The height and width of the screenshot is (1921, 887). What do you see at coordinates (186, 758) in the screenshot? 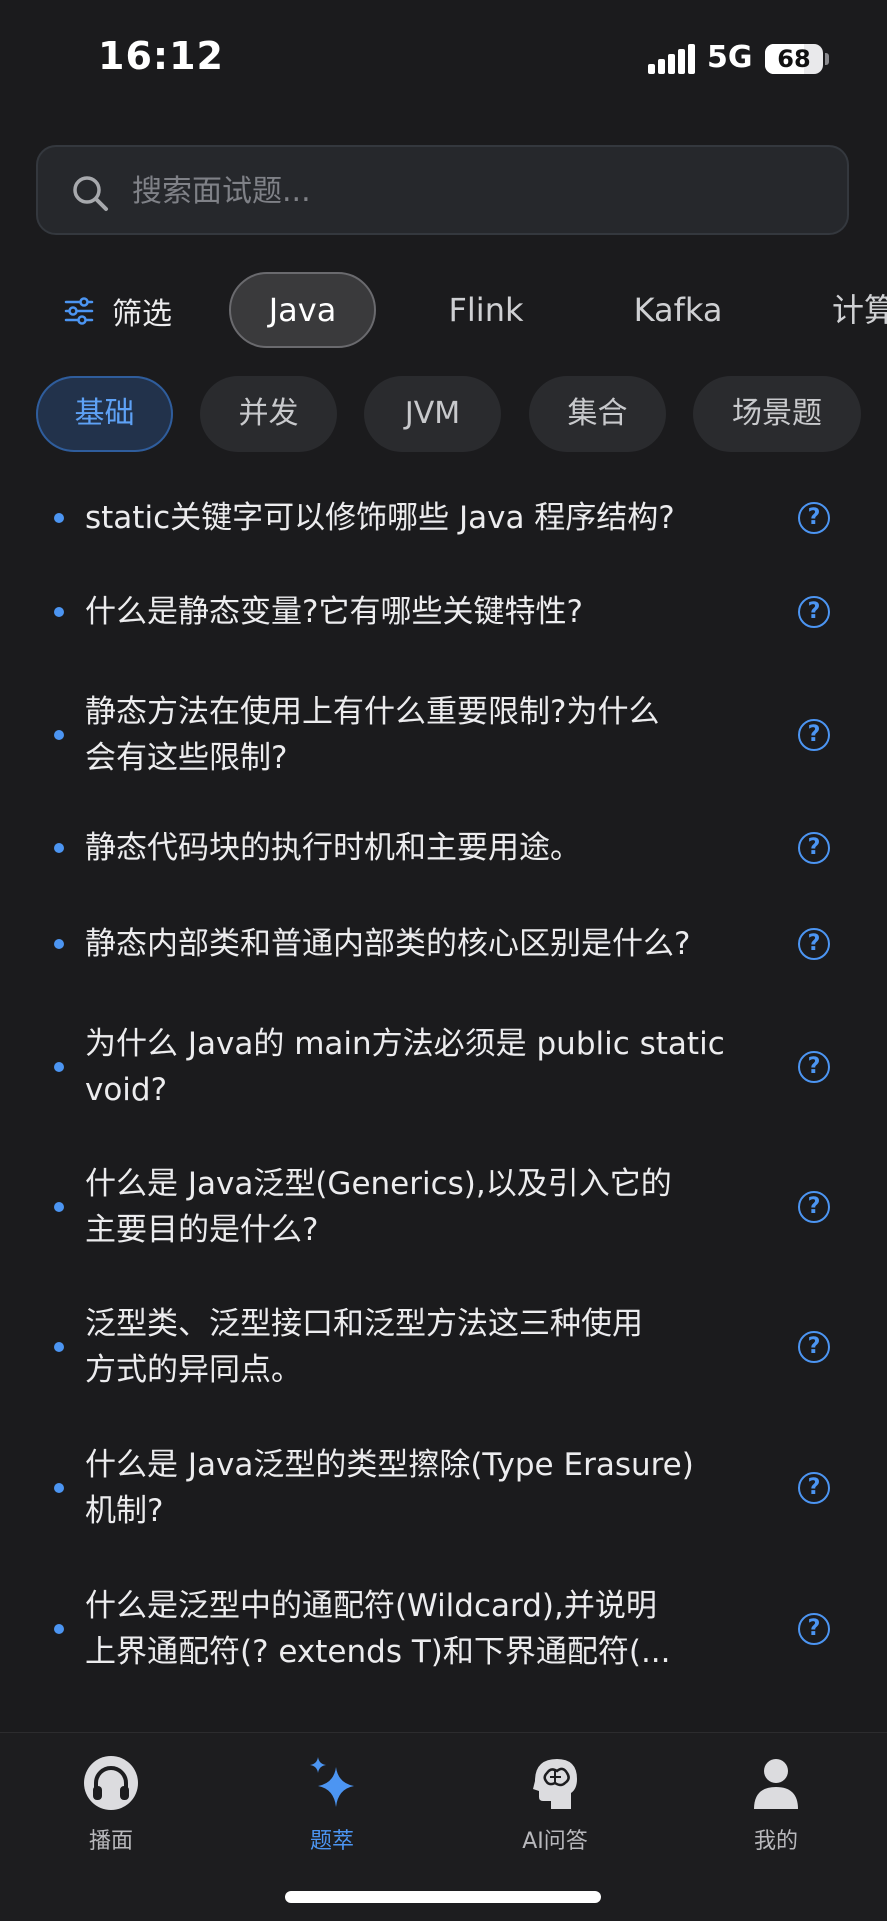
I see `question-text-line: 会有这些限制?` at bounding box center [186, 758].